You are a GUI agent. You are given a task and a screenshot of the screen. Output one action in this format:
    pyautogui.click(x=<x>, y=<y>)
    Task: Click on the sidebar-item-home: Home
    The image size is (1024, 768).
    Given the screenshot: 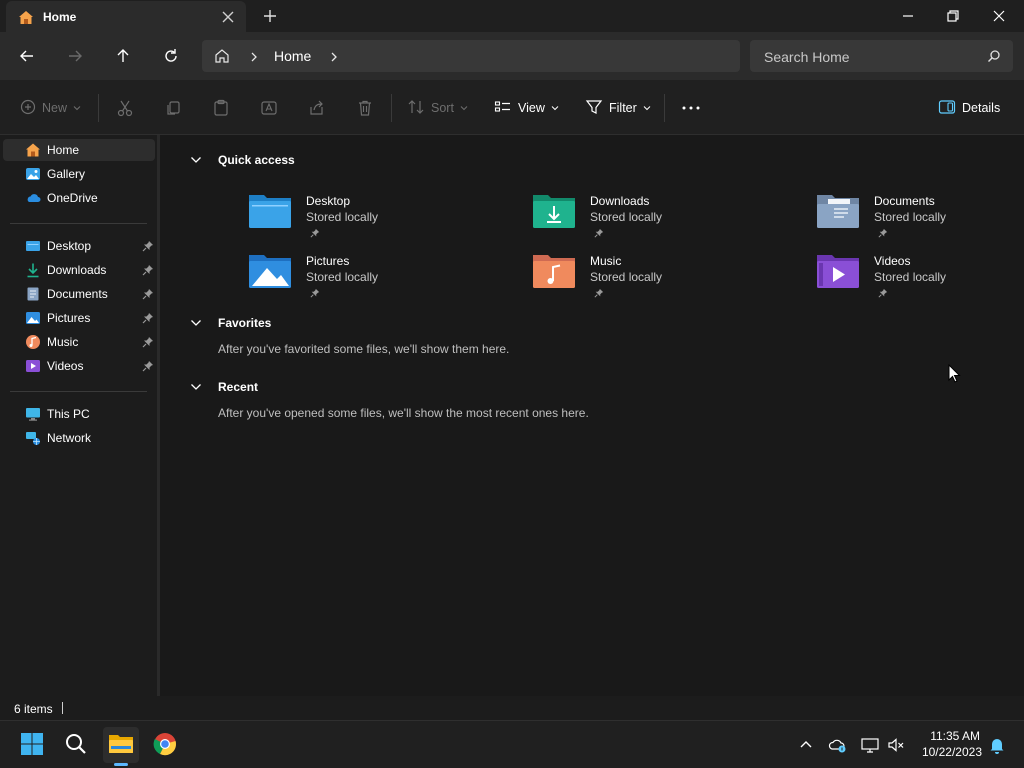 What is the action you would take?
    pyautogui.click(x=79, y=150)
    